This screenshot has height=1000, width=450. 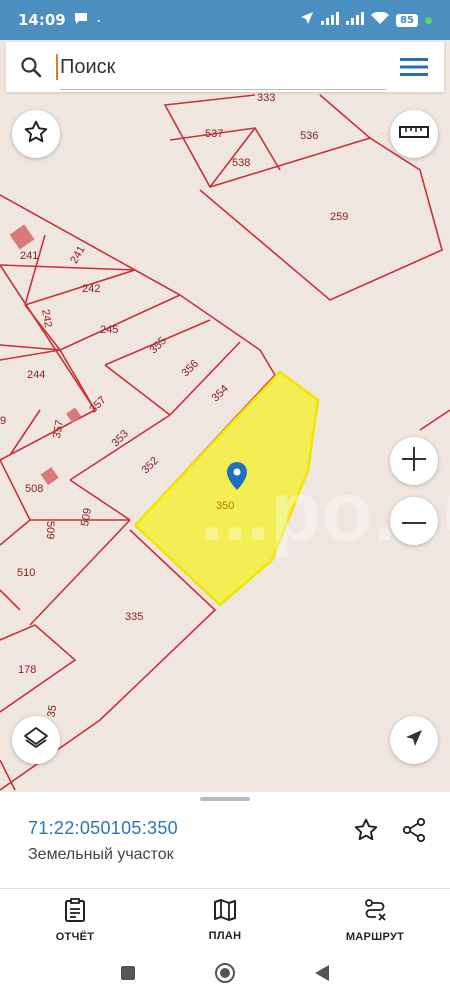 I want to click on triangle-back-icon, so click(x=322, y=975).